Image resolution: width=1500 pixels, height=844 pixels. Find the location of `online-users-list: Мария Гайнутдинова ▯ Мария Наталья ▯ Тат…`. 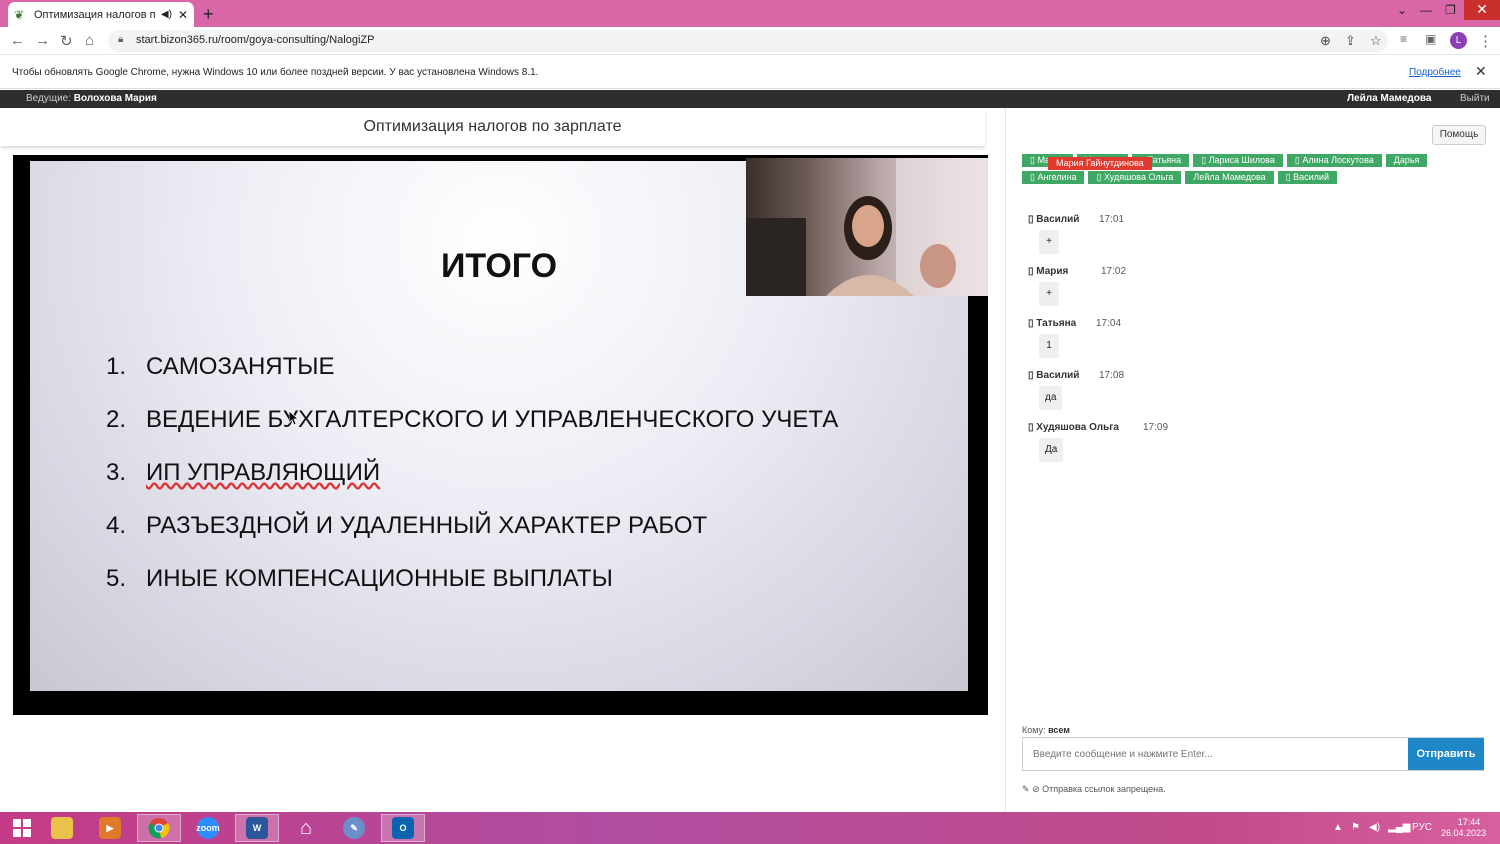

online-users-list: Мария Гайнутдинова ▯ Мария Наталья ▯ Тат… is located at coordinates (1242, 169).